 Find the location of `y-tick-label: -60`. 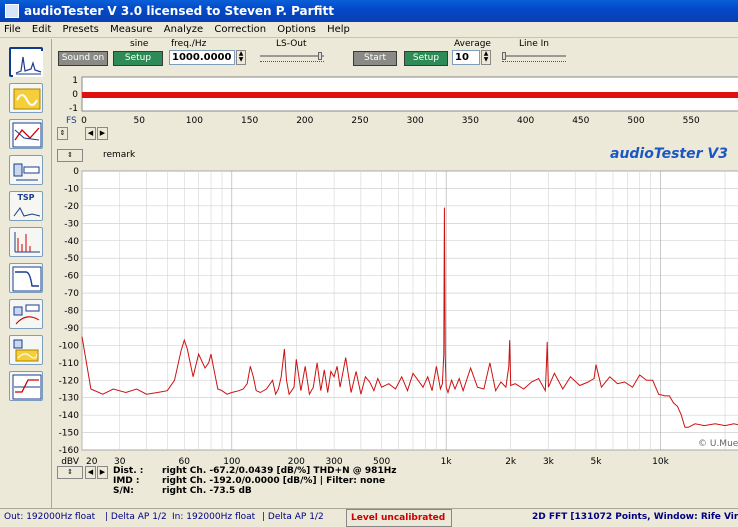

y-tick-label: -60 is located at coordinates (71, 277).